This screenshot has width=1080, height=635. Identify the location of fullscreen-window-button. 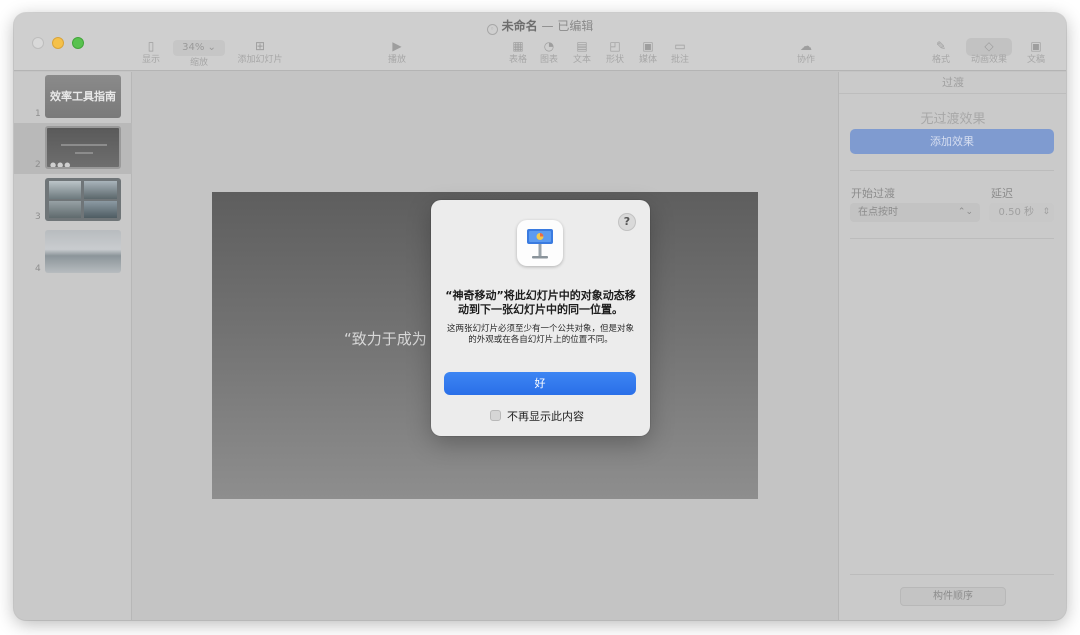
(78, 43).